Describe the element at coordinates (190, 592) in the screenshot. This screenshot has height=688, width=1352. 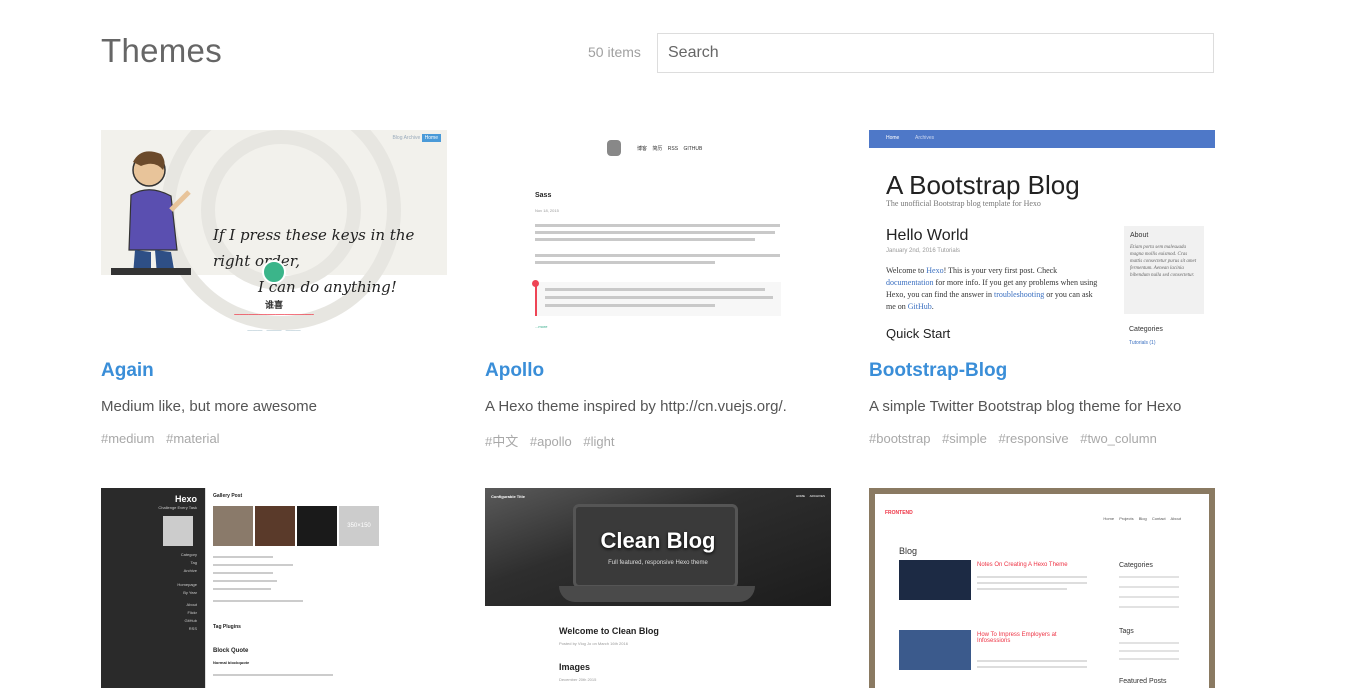
I see `menu-item: By Year` at that location.